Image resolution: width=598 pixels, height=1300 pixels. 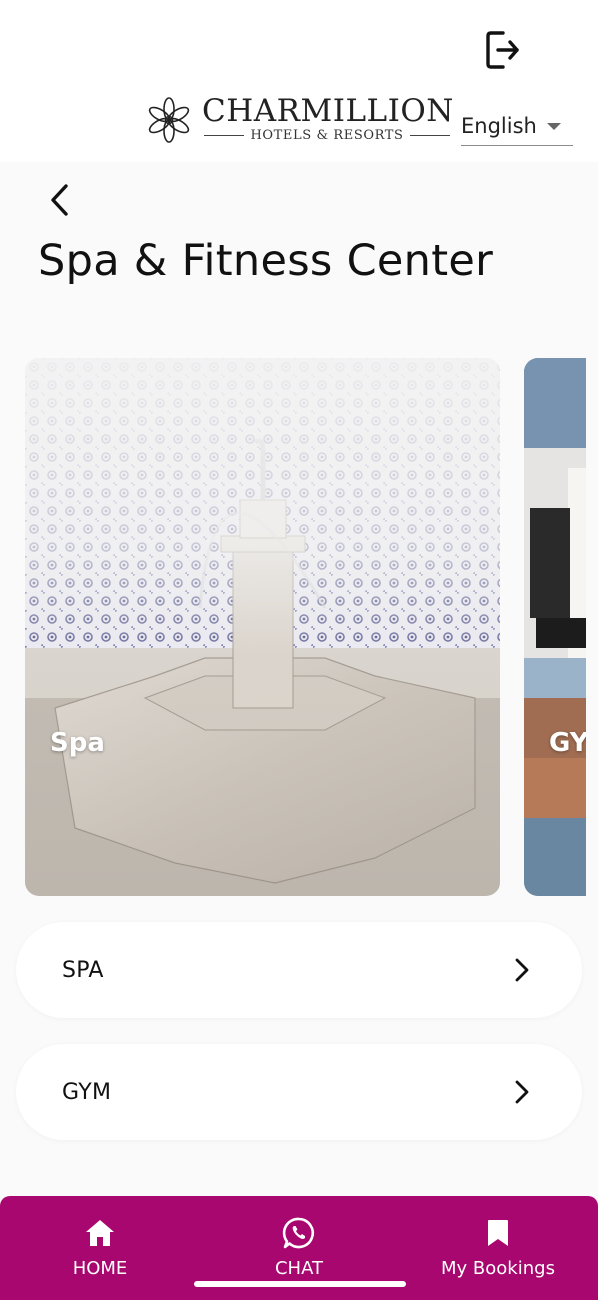 What do you see at coordinates (567, 743) in the screenshot?
I see `card-label: GYM` at bounding box center [567, 743].